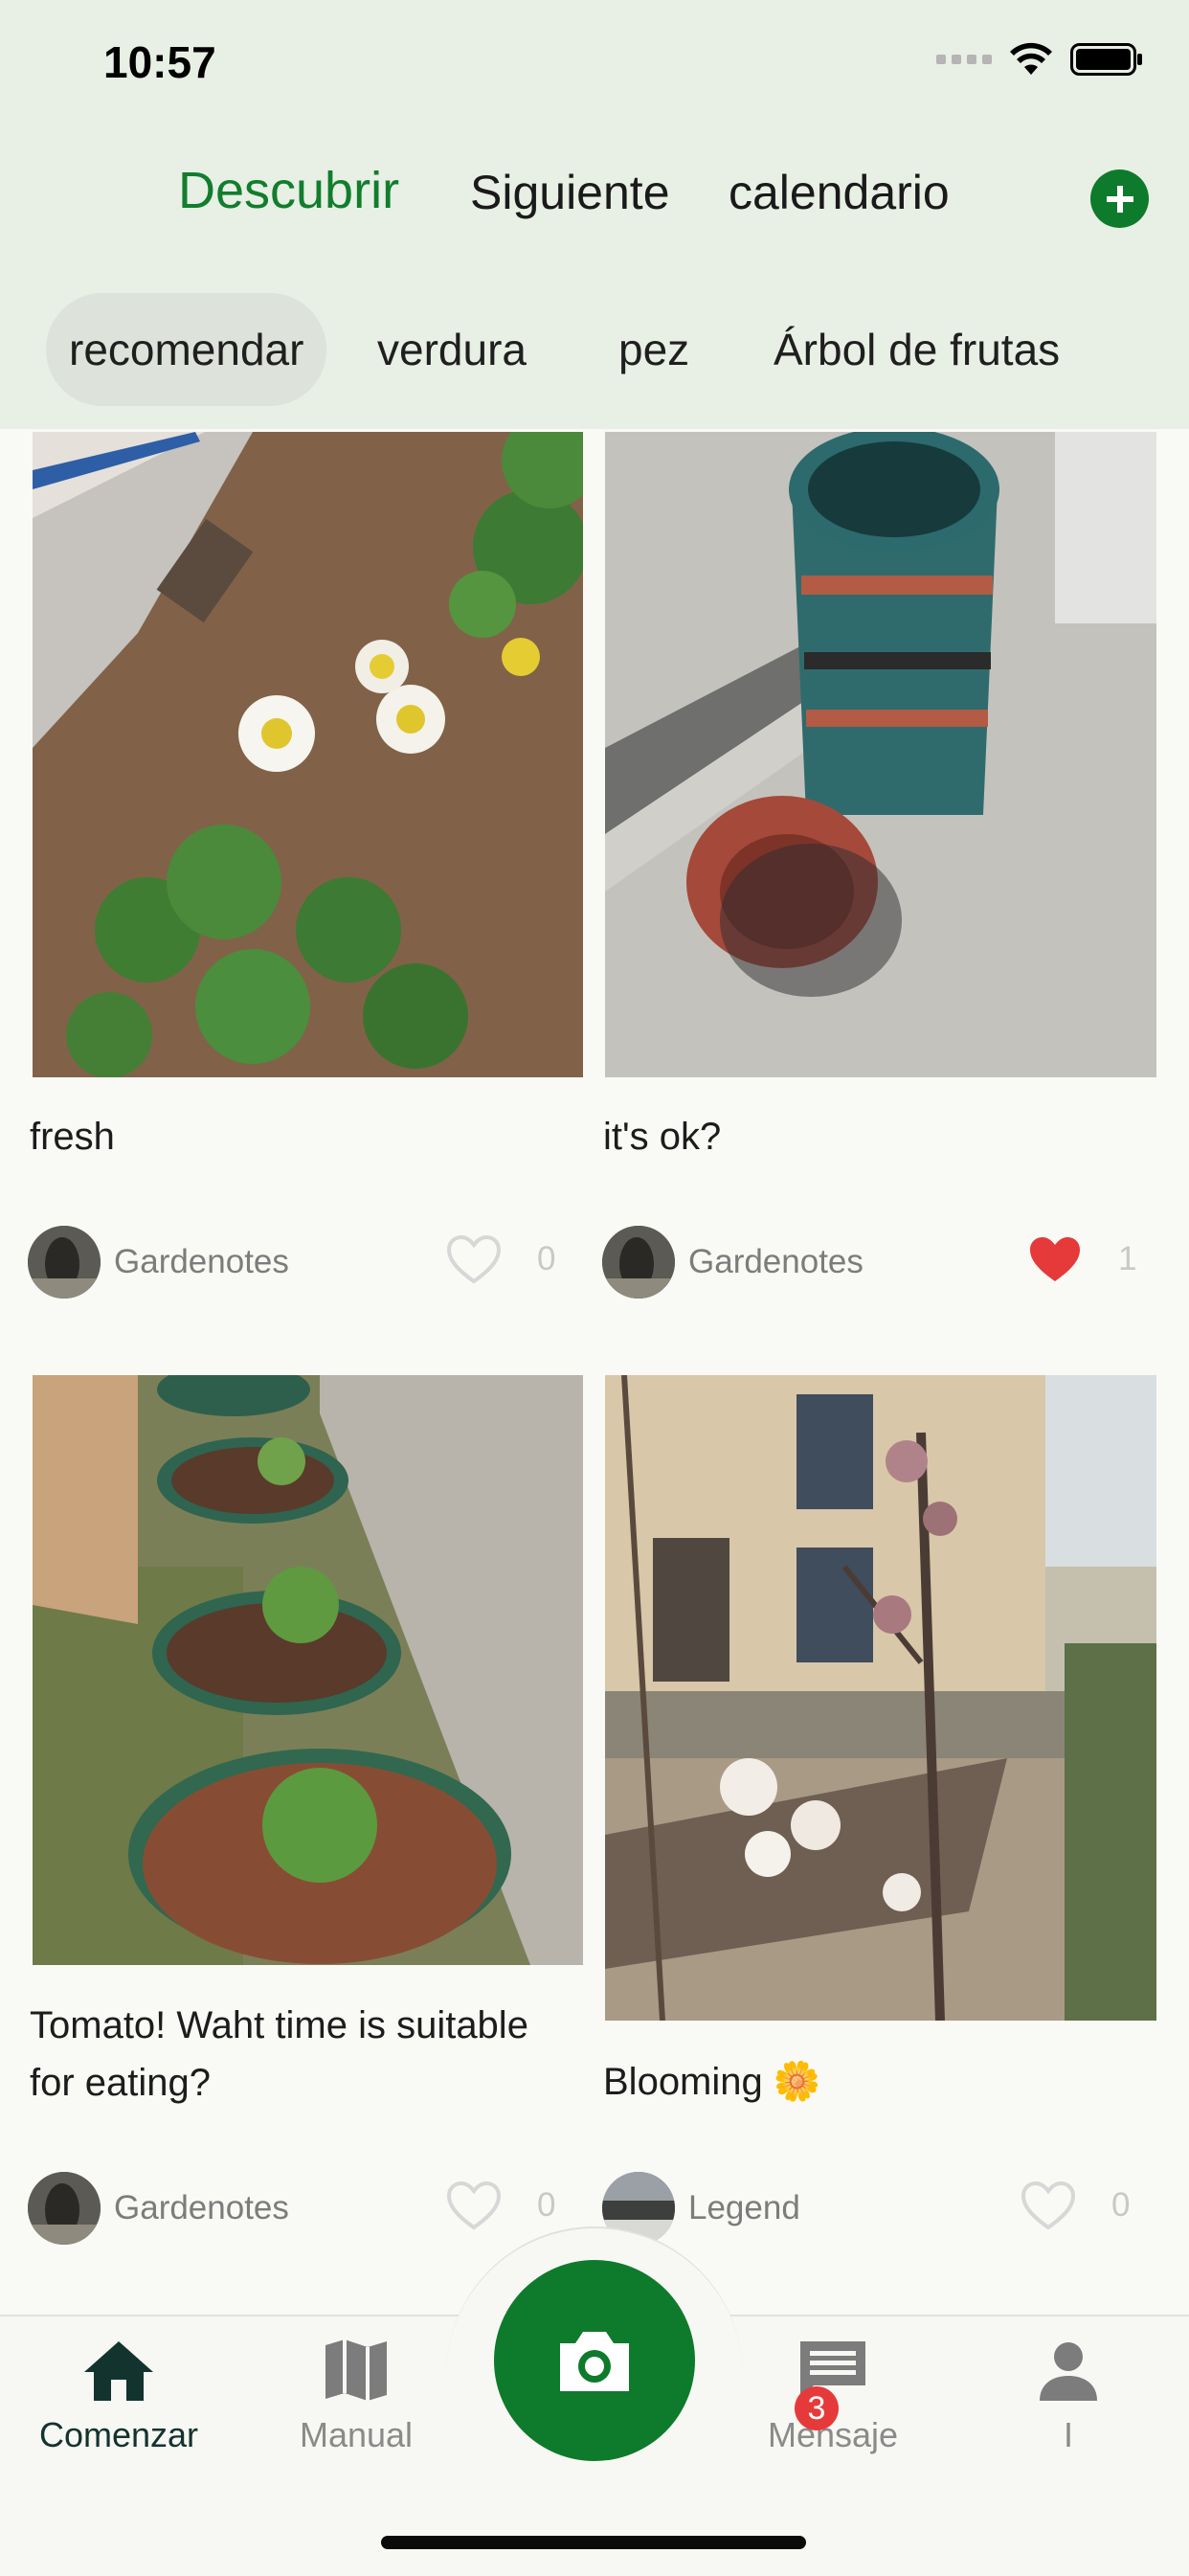 This screenshot has height=2576, width=1189. I want to click on home-icon, so click(118, 2371).